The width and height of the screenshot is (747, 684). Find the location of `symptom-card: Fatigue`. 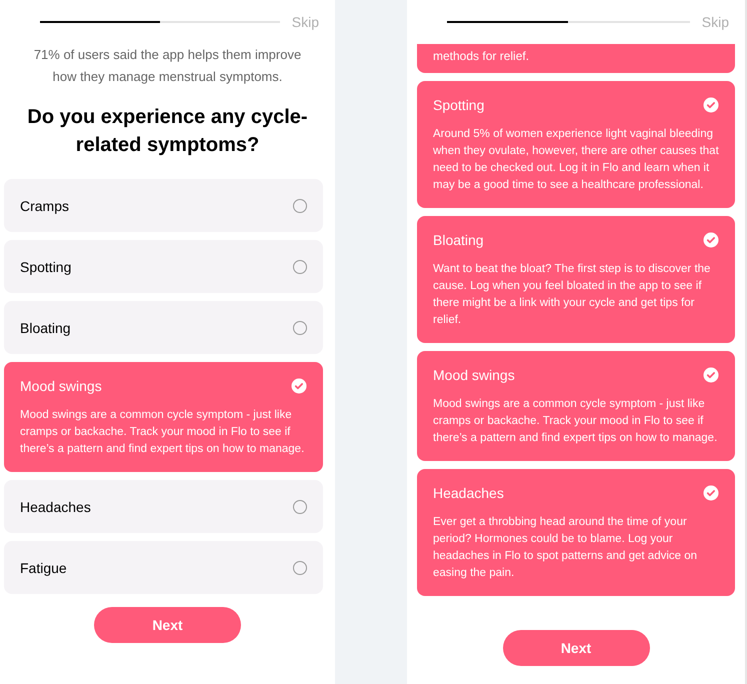

symptom-card: Fatigue is located at coordinates (163, 567).